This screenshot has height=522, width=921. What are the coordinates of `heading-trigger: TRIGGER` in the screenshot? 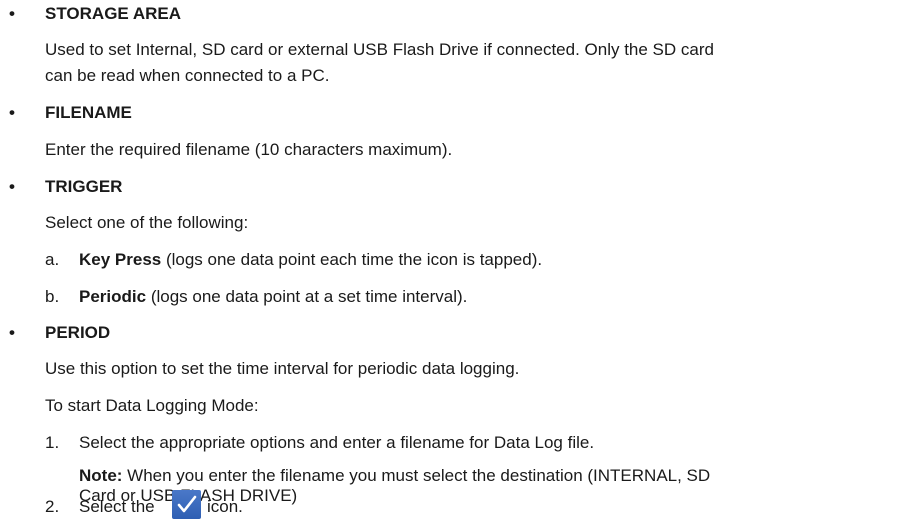 It's located at (84, 186).